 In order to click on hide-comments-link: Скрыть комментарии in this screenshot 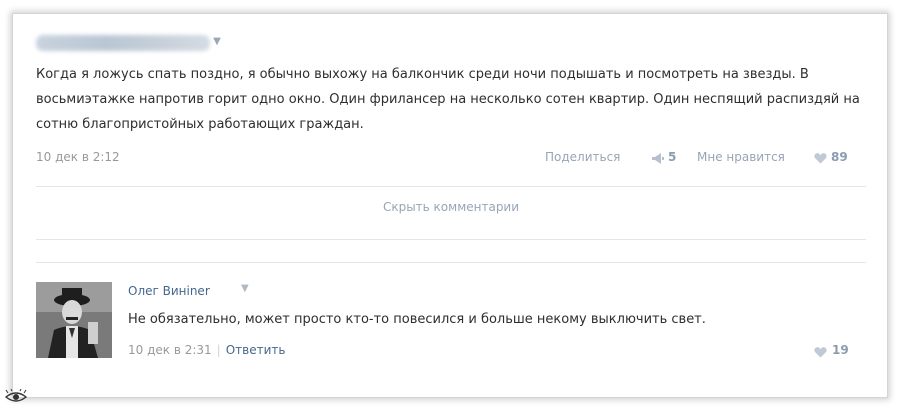, I will do `click(451, 207)`.